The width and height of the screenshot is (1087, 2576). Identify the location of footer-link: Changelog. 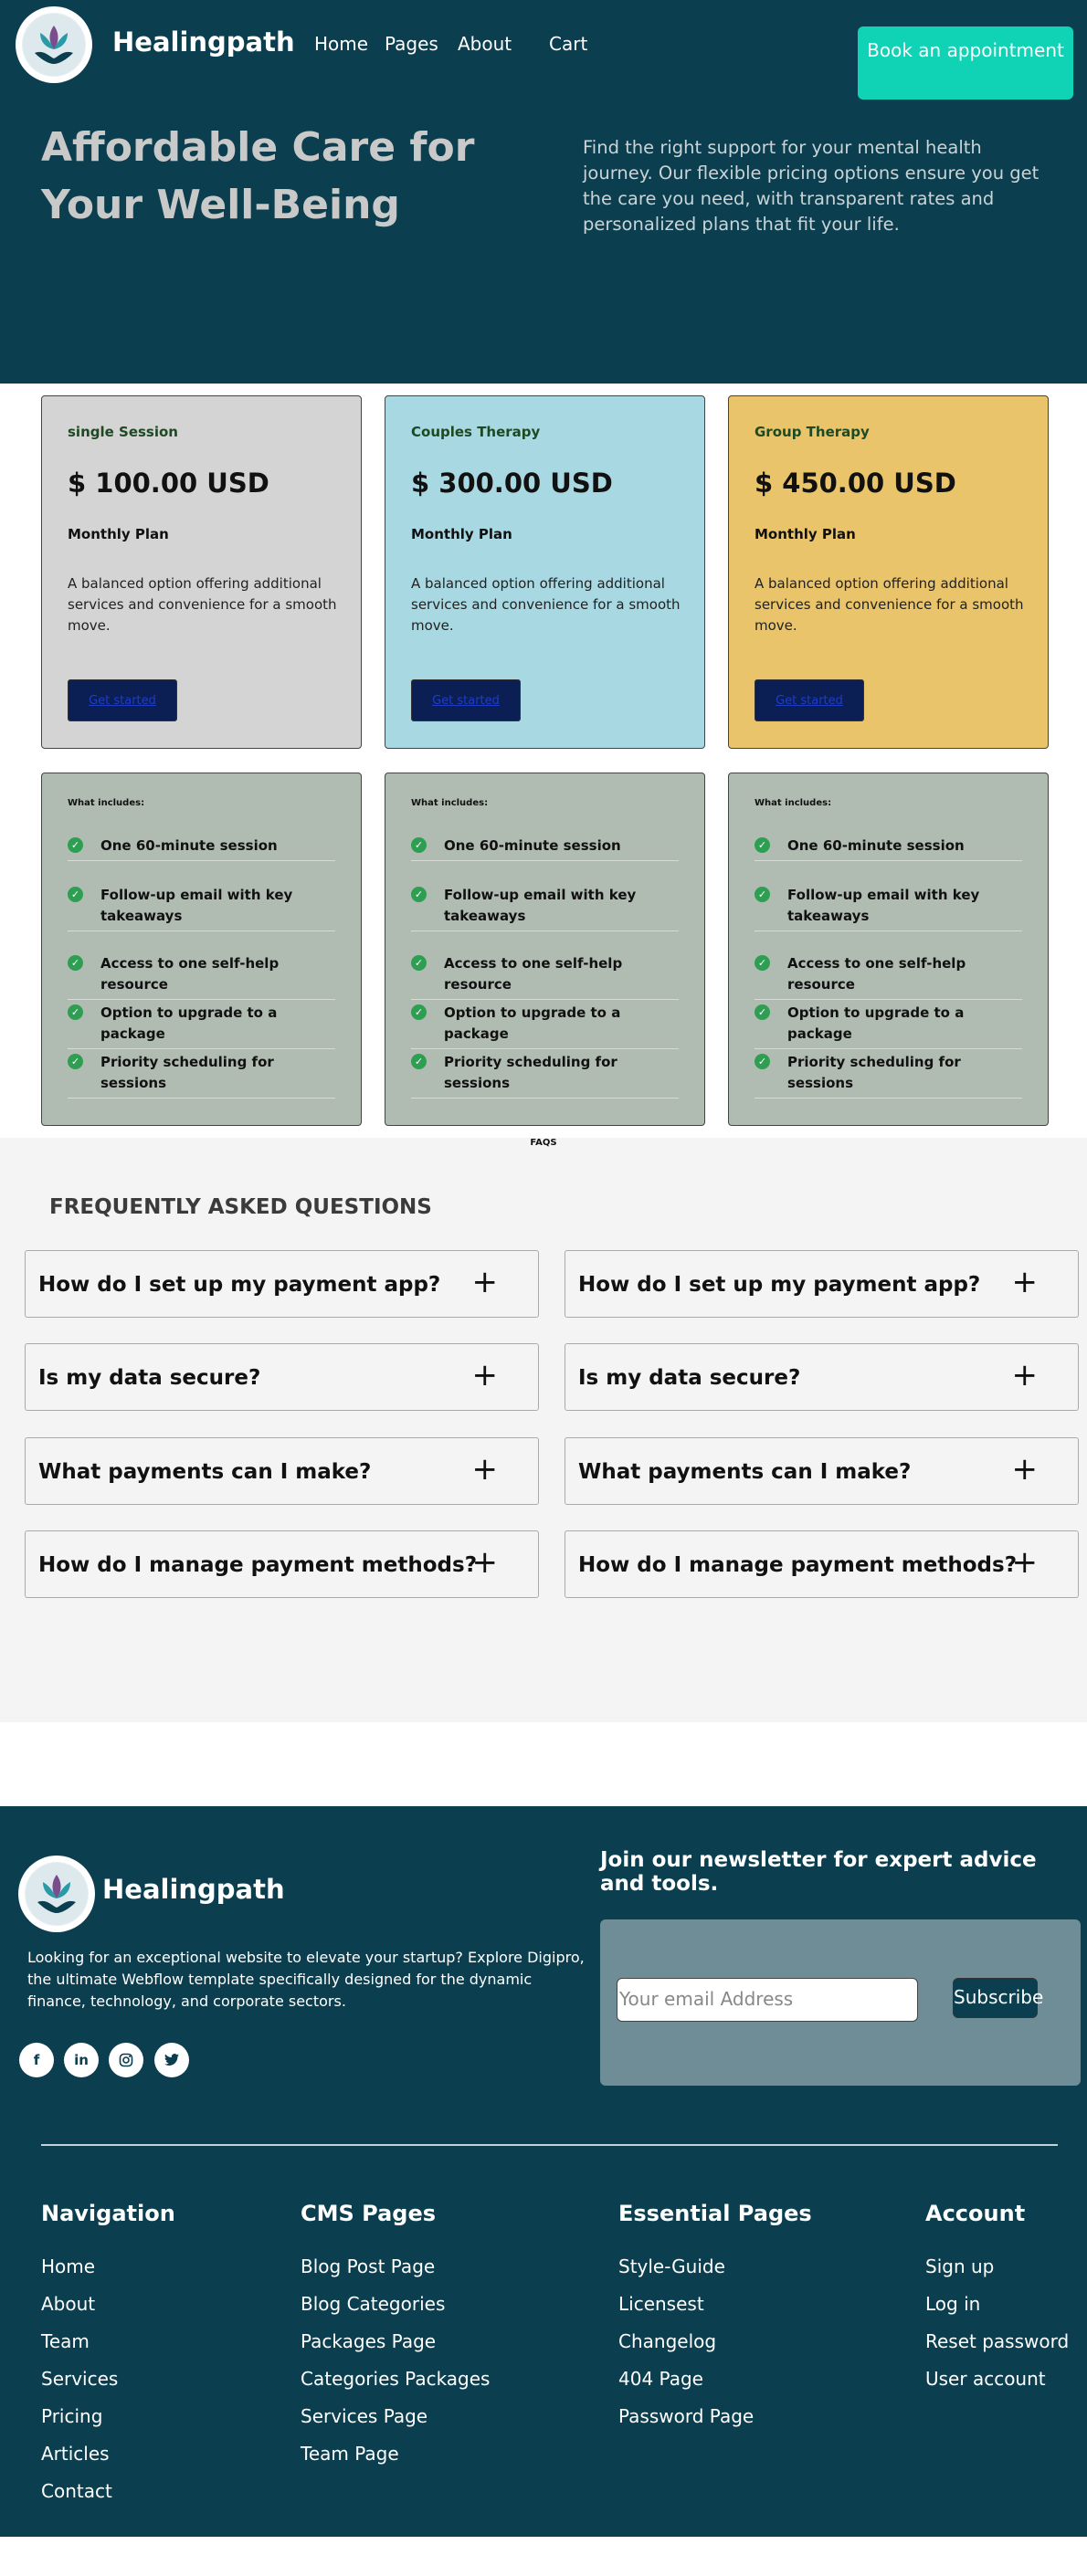
(667, 2341).